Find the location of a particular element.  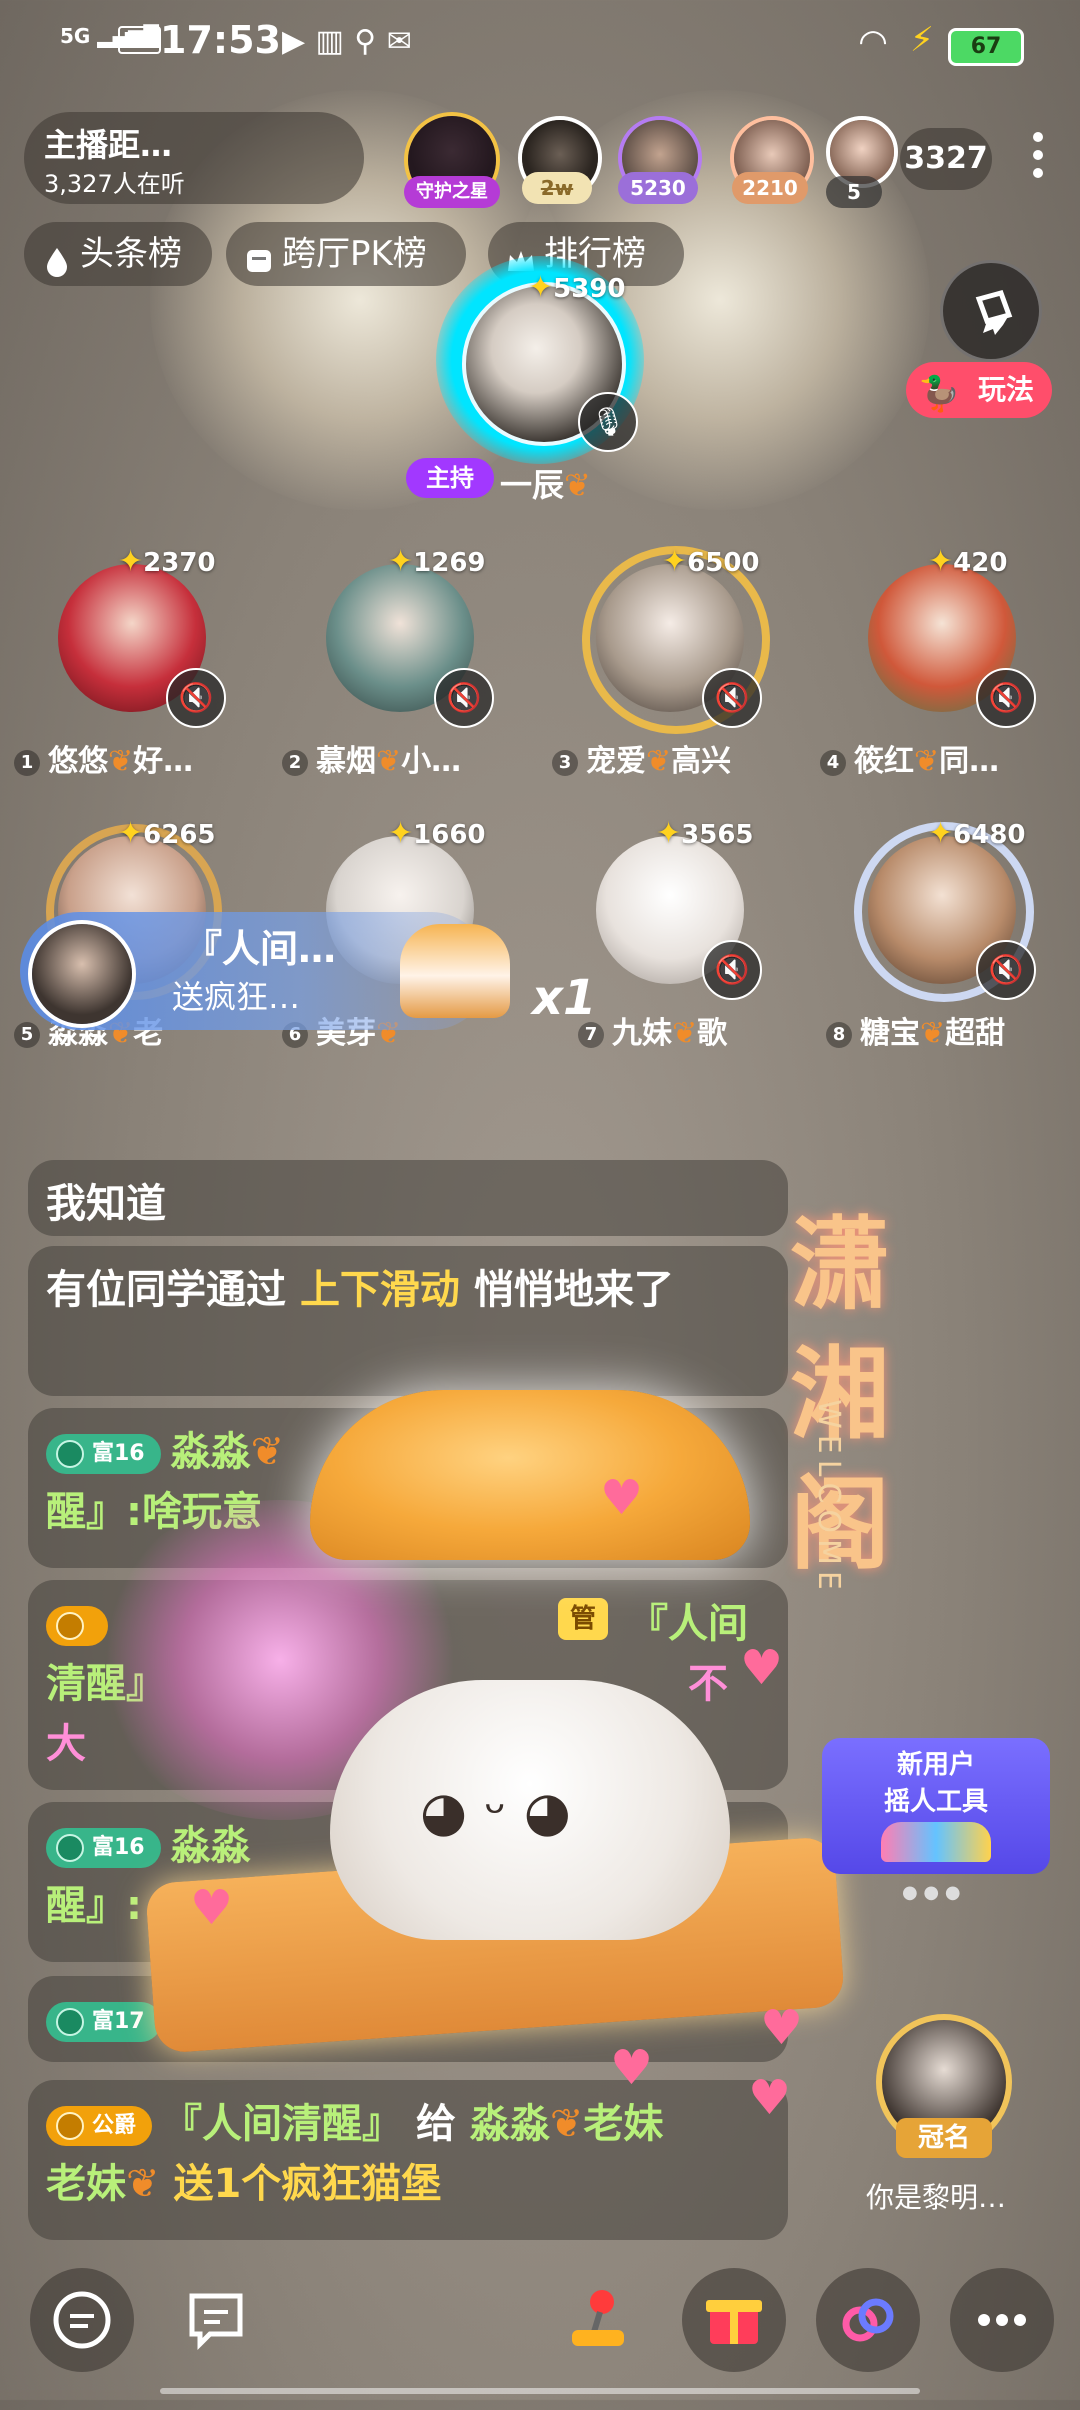

new-user-line1: 新用户 is located at coordinates (935, 1765).